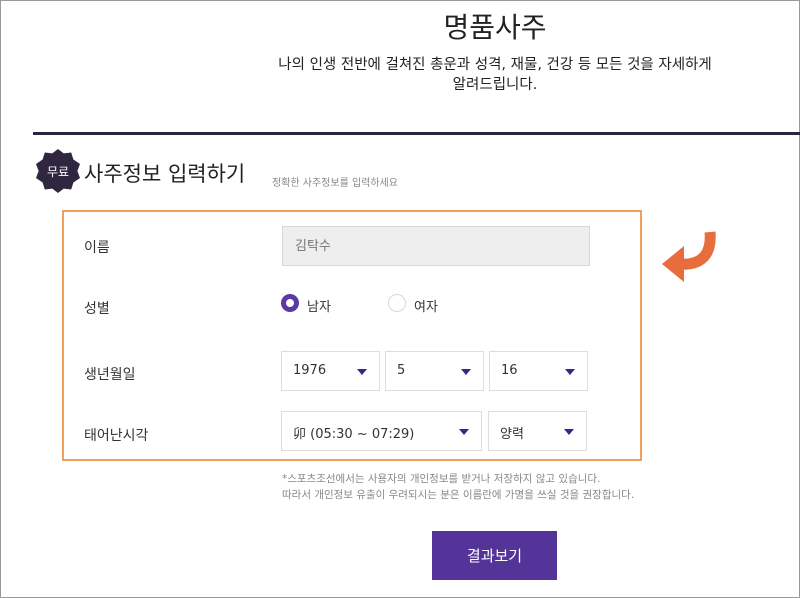 Image resolution: width=800 pixels, height=598 pixels. Describe the element at coordinates (319, 305) in the screenshot. I see `gender-male-label: 남자` at that location.